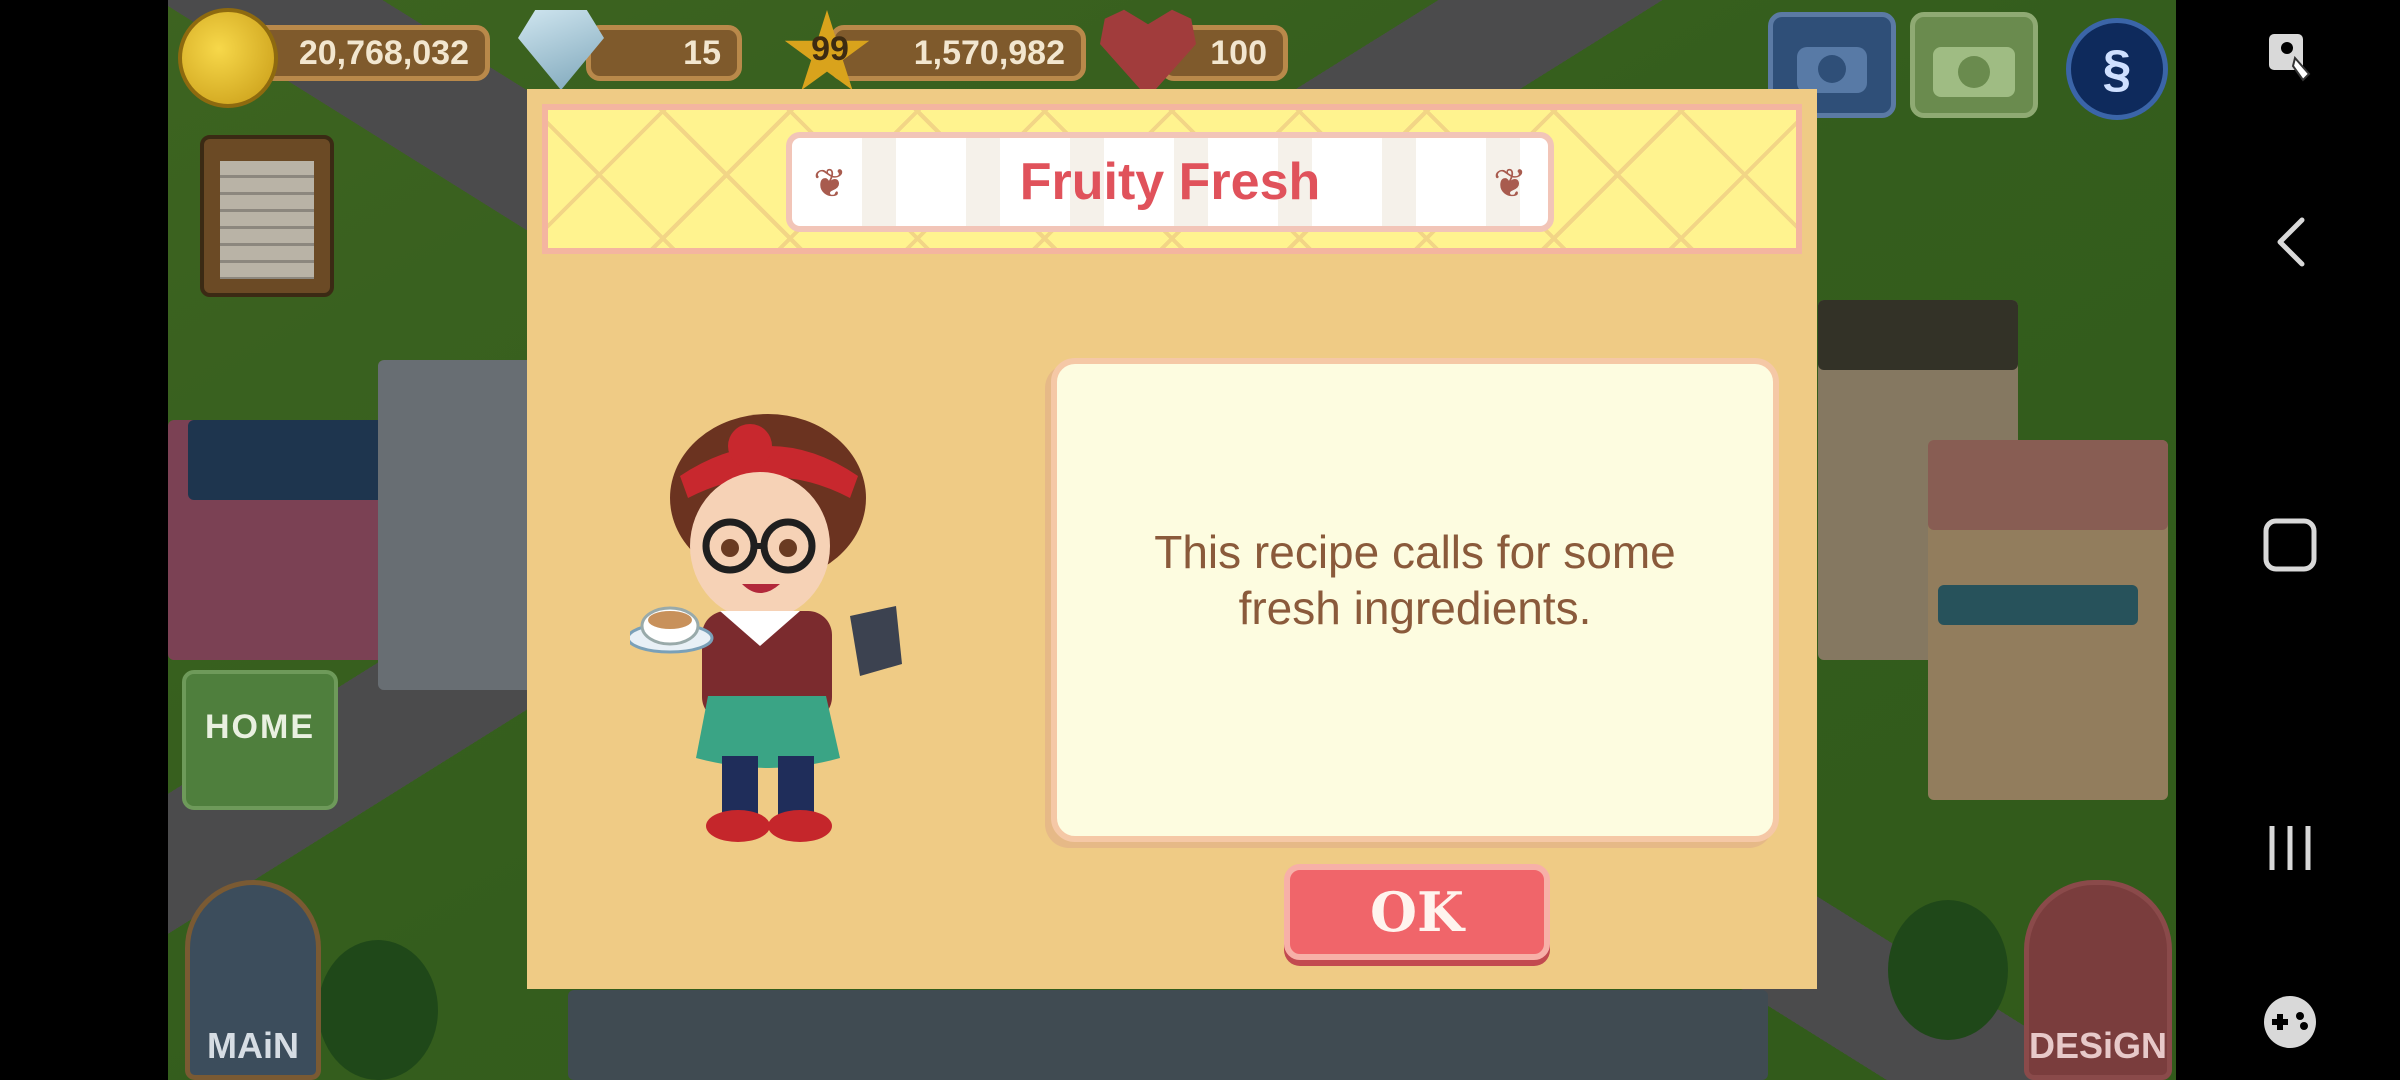 This screenshot has width=2400, height=1080. What do you see at coordinates (830, 184) in the screenshot?
I see `flourish-left-icon: ❦` at bounding box center [830, 184].